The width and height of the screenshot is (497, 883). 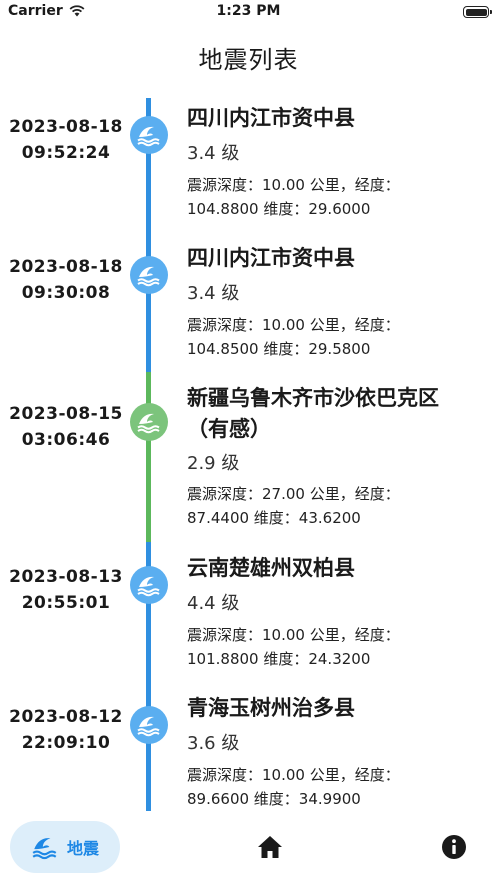 What do you see at coordinates (213, 463) in the screenshot?
I see `event-magnitude: 2.9 级` at bounding box center [213, 463].